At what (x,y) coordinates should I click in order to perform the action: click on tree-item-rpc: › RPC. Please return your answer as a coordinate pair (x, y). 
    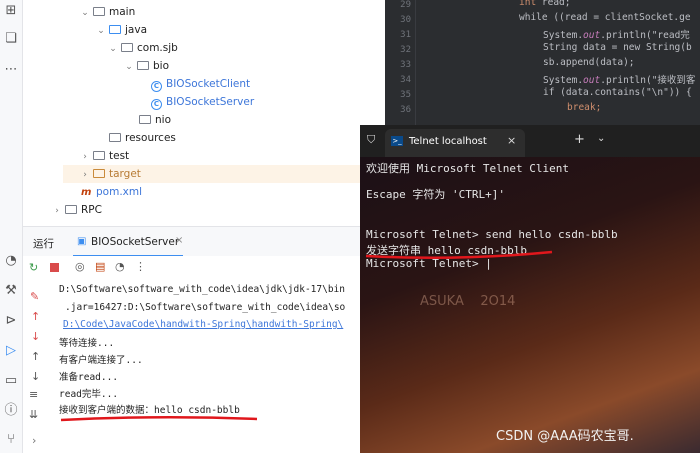
    Looking at the image, I should click on (76, 210).